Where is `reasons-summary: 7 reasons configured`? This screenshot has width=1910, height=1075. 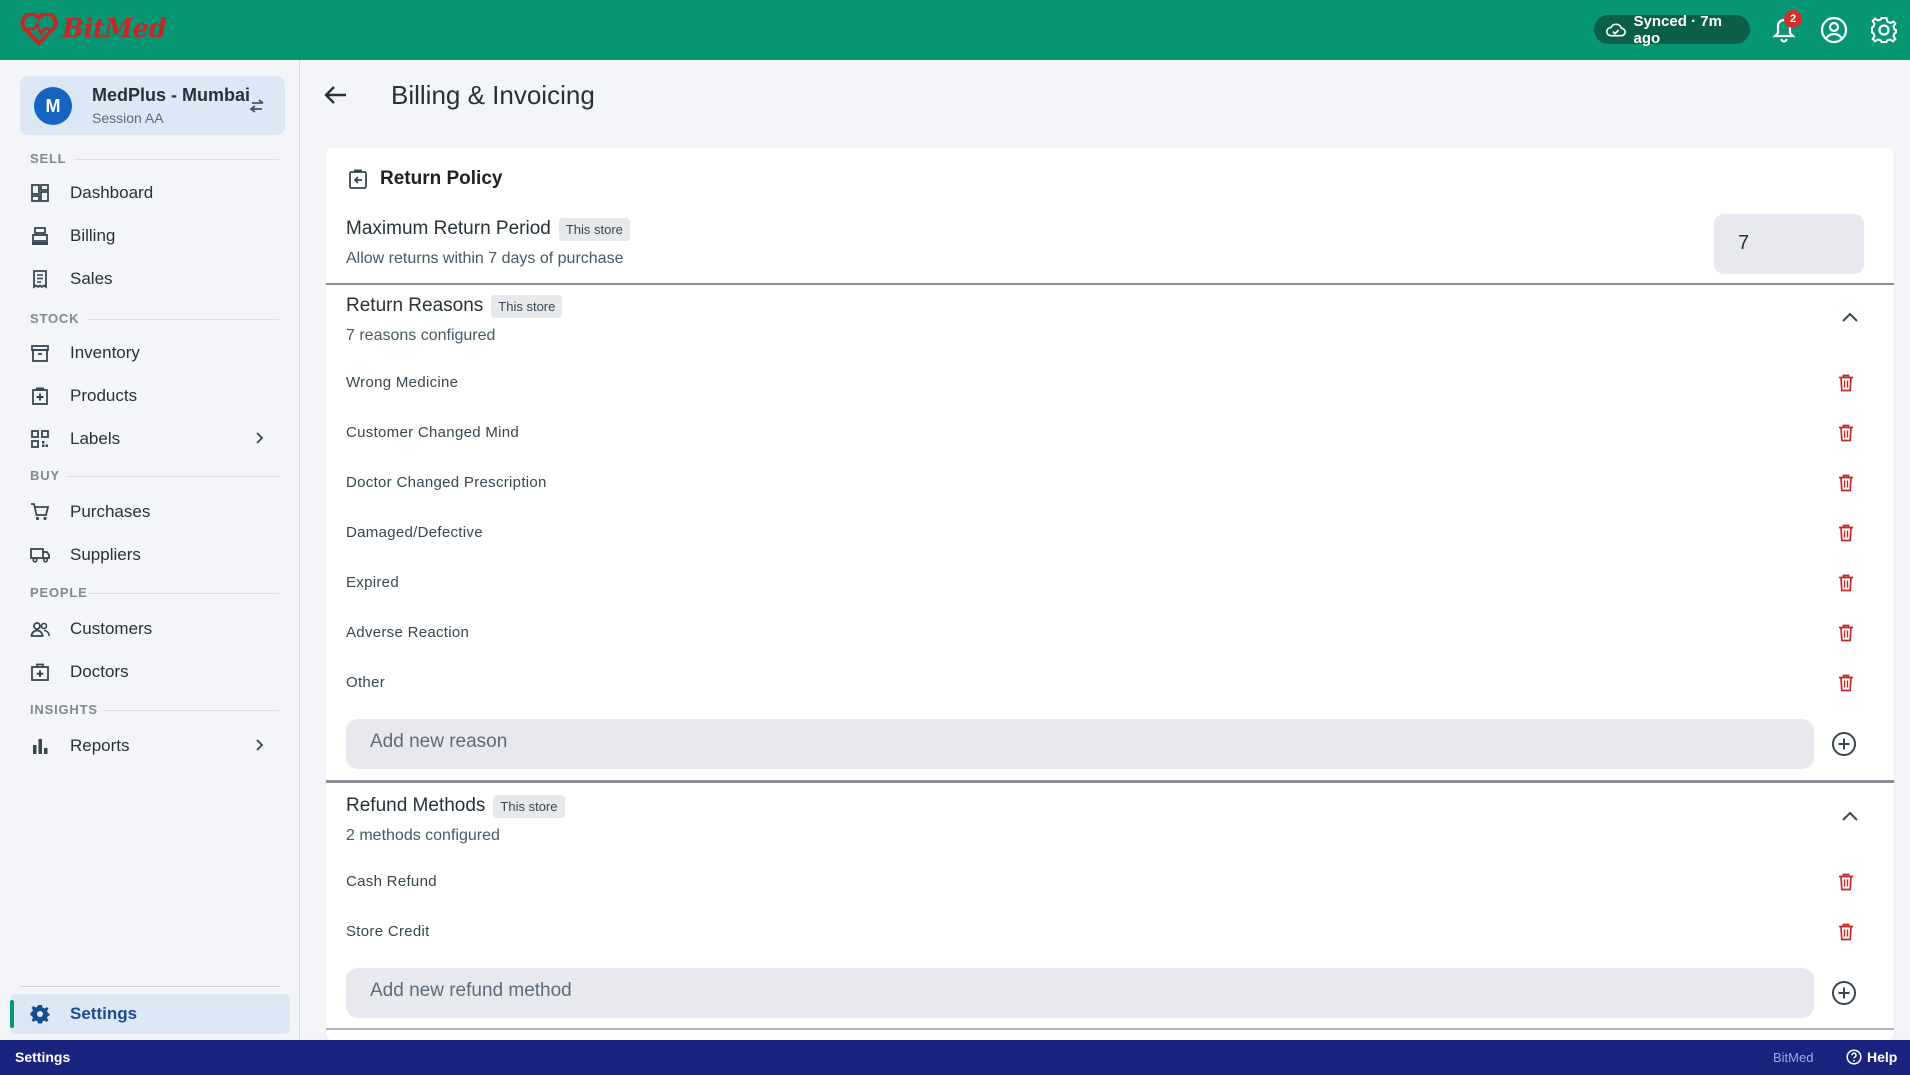 reasons-summary: 7 reasons configured is located at coordinates (421, 335).